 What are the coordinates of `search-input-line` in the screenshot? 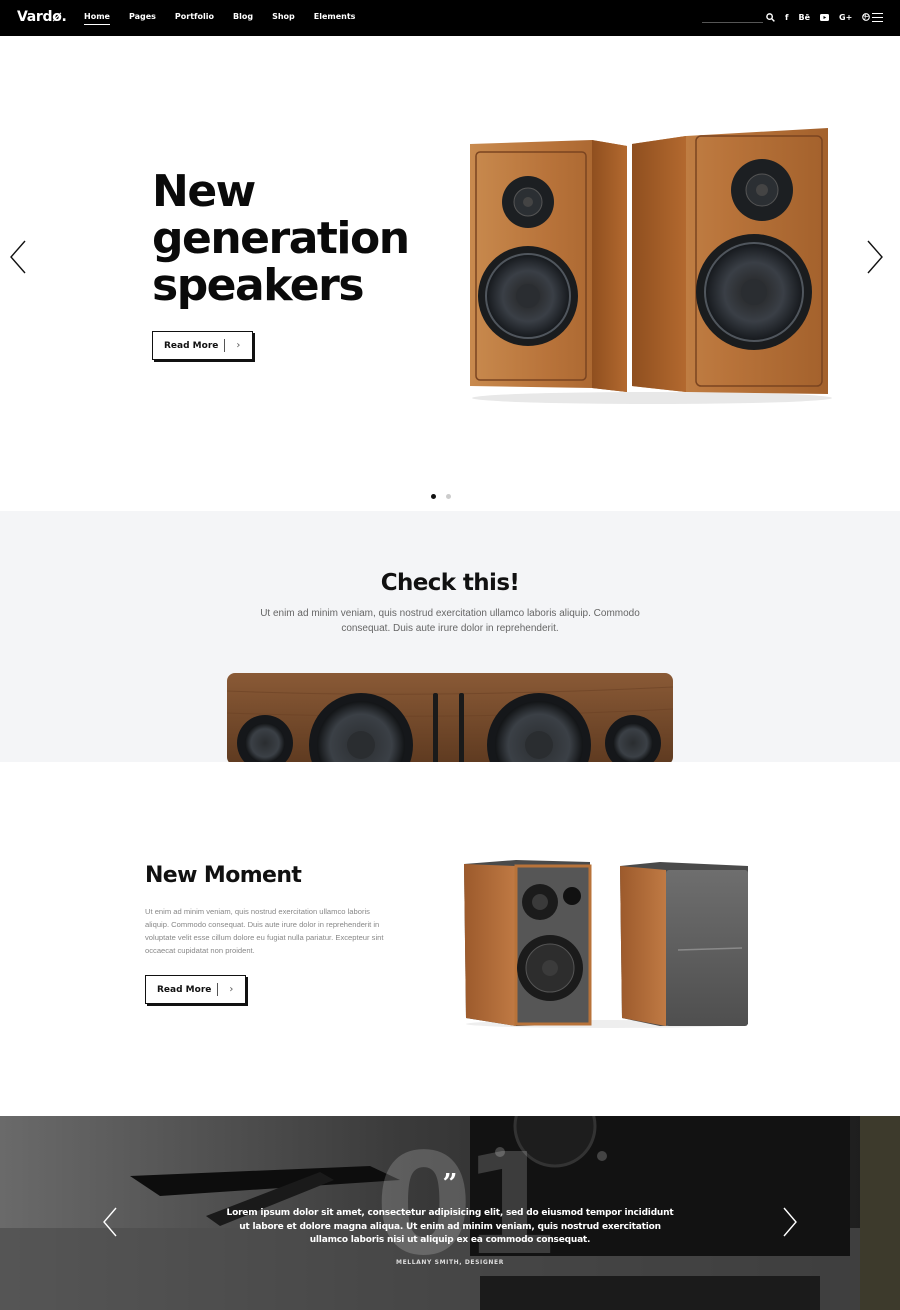 It's located at (732, 22).